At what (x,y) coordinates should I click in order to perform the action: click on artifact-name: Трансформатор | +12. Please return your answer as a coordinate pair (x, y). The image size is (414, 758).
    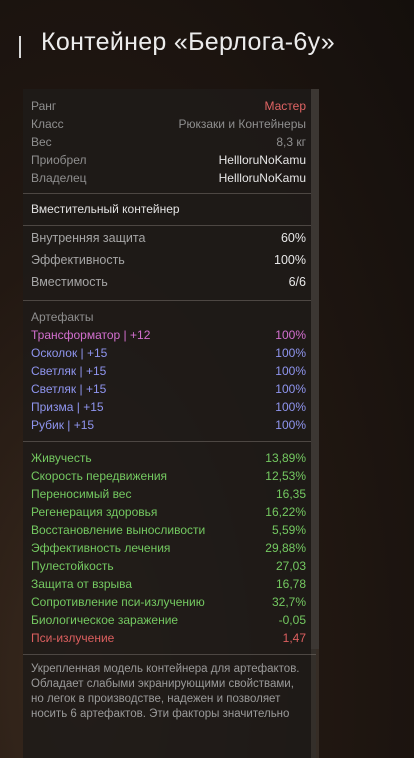
    Looking at the image, I should click on (91, 335).